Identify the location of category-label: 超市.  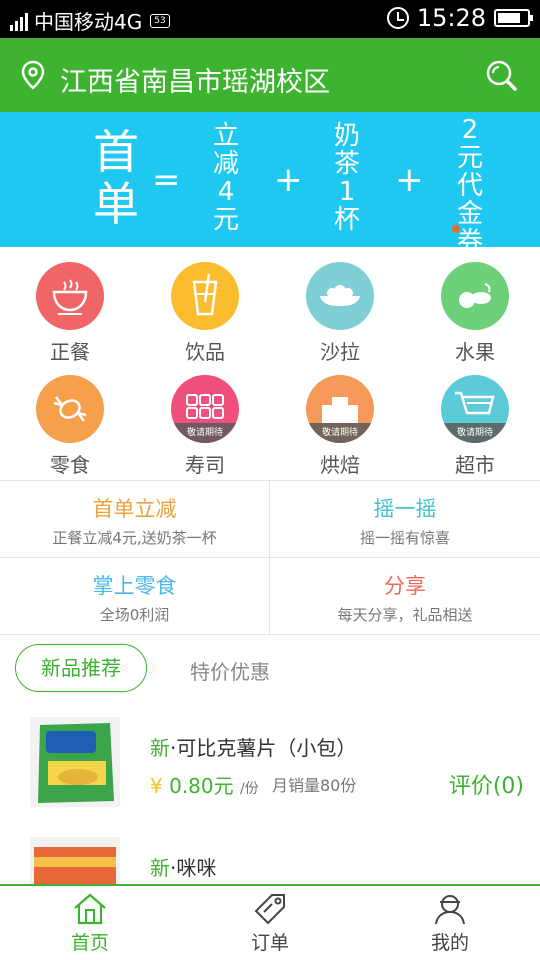
(475, 465).